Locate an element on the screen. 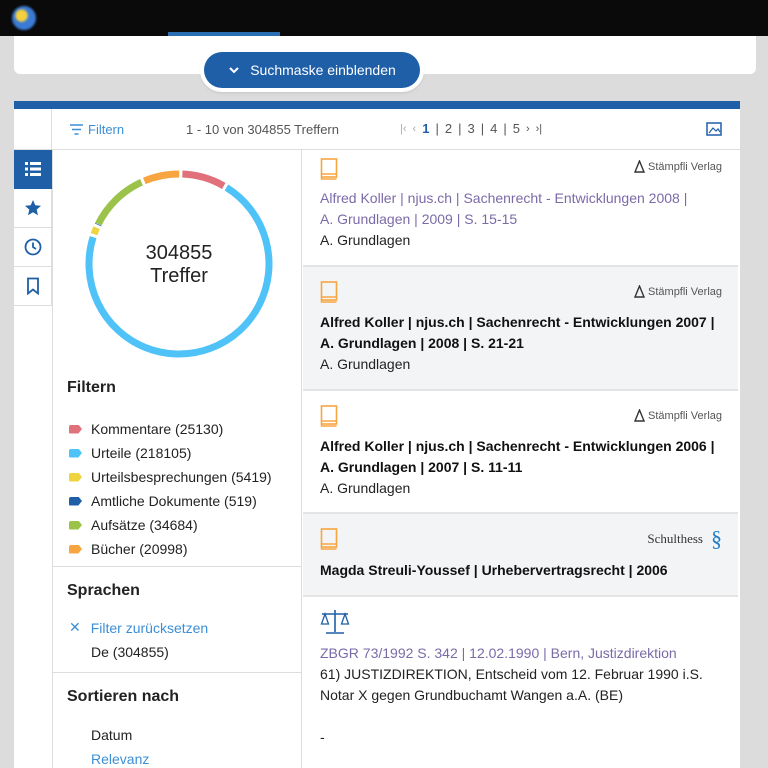 This screenshot has height=768, width=768. page-3-link: 3 is located at coordinates (470, 128).